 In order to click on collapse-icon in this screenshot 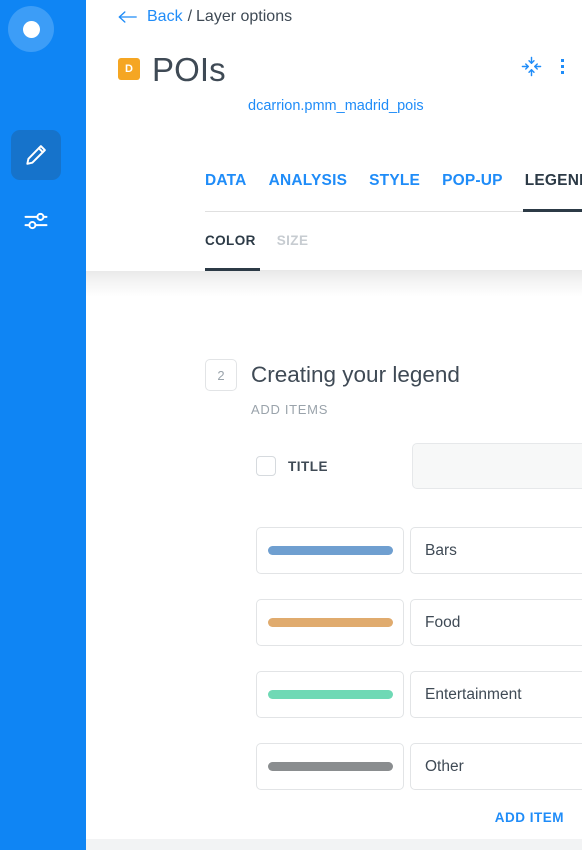, I will do `click(531, 66)`.